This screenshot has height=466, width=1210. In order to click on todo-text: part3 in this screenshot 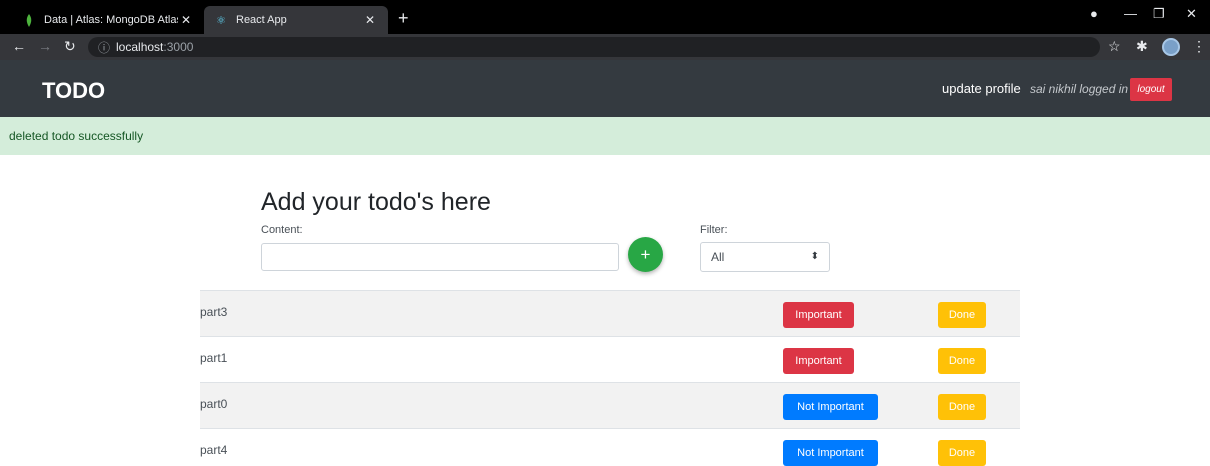, I will do `click(214, 312)`.